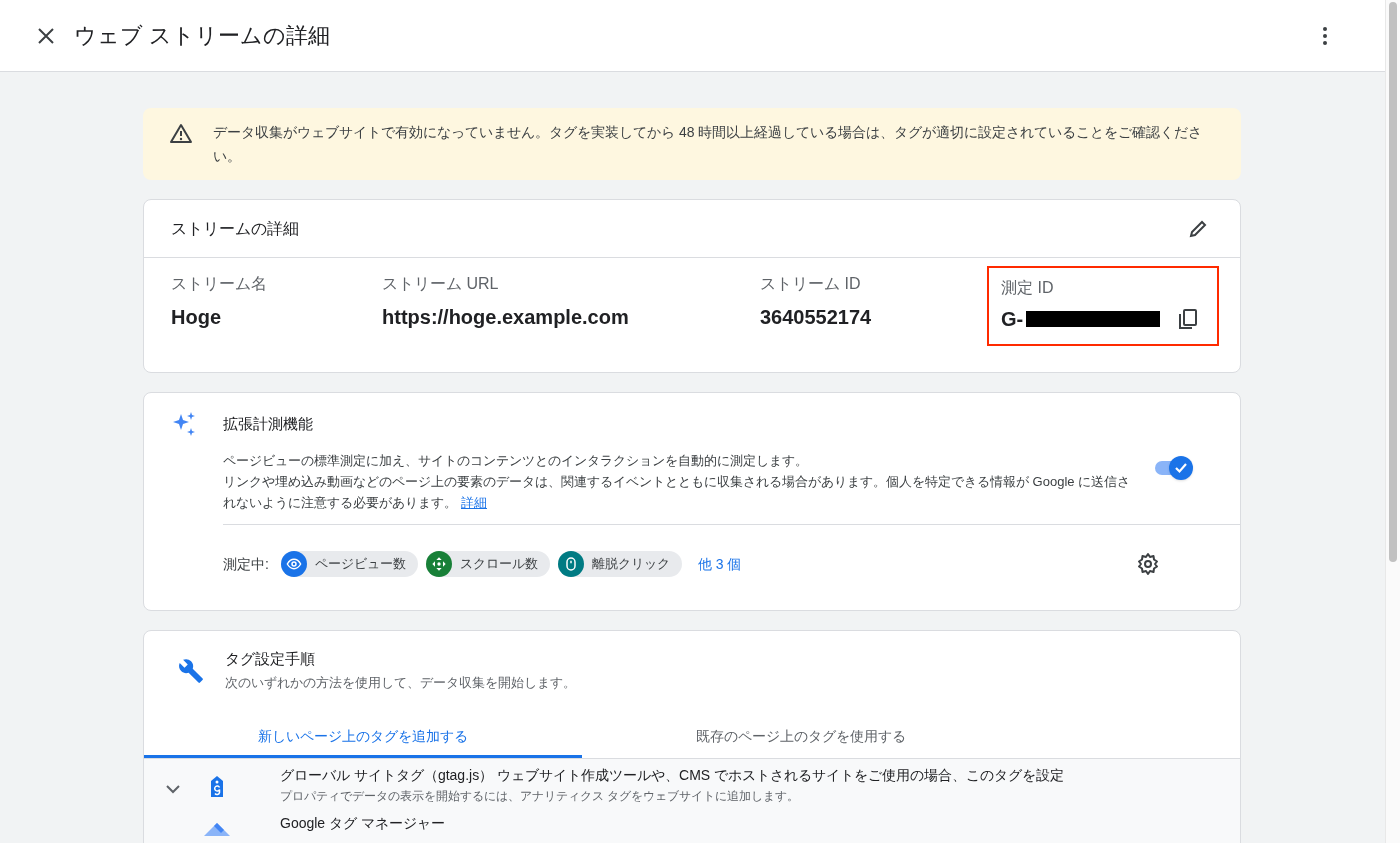 The width and height of the screenshot is (1400, 843). I want to click on field-value: Hoge, so click(196, 317).